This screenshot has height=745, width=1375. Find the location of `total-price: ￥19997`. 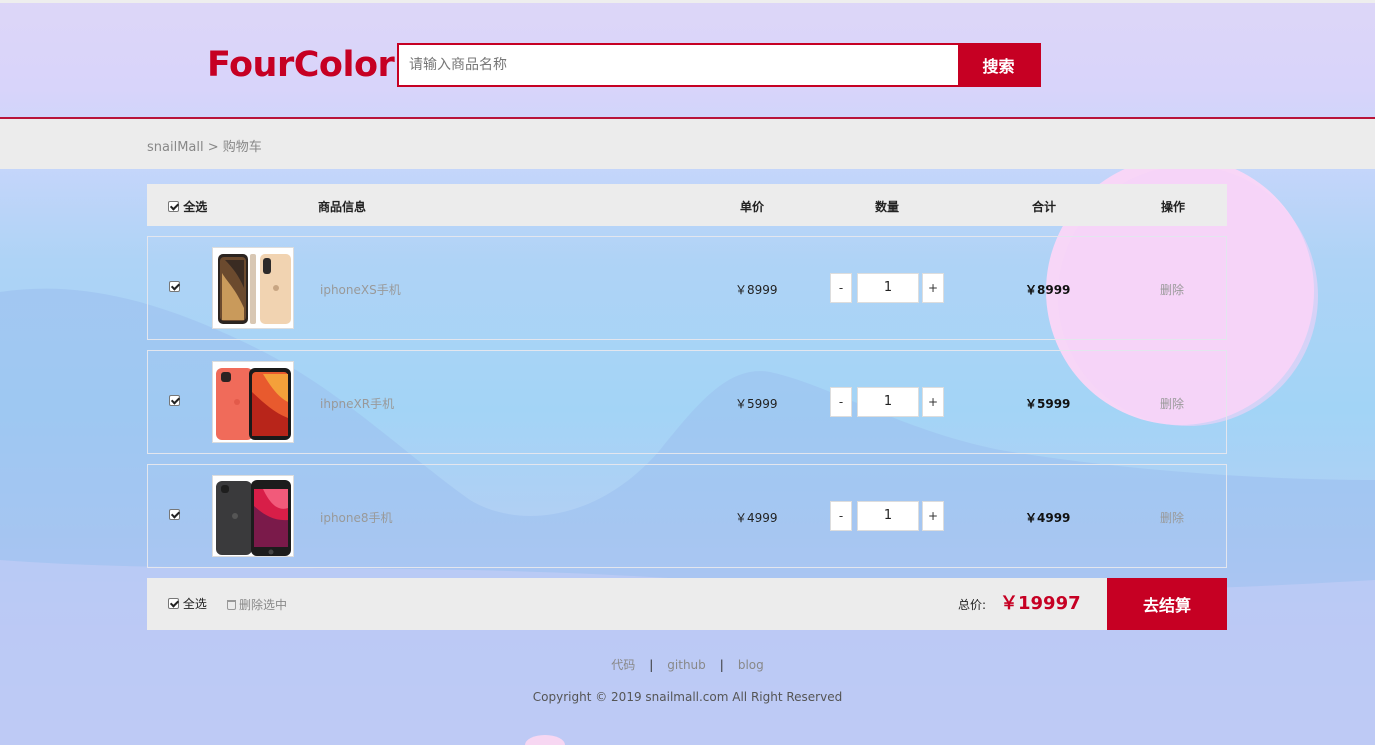

total-price: ￥19997 is located at coordinates (1040, 603).